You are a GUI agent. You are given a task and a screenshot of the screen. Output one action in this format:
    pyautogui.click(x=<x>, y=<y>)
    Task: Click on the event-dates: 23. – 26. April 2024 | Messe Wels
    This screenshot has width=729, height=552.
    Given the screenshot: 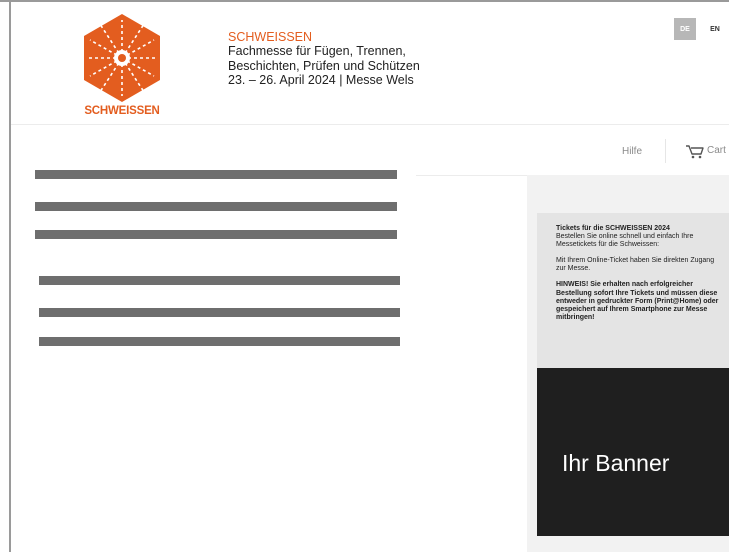 What is the action you would take?
    pyautogui.click(x=321, y=79)
    